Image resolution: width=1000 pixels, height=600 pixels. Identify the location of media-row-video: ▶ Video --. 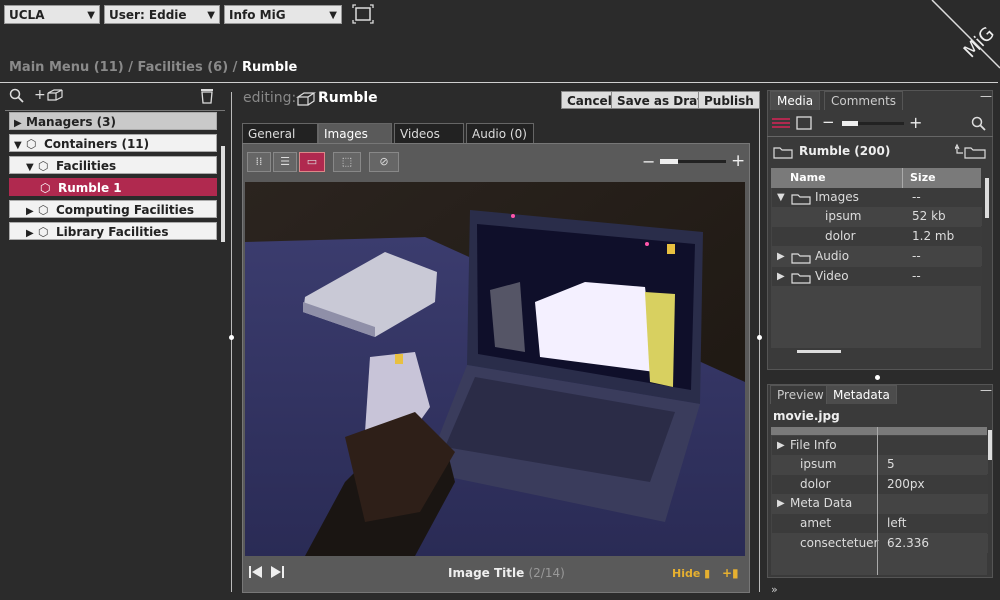
(877, 276).